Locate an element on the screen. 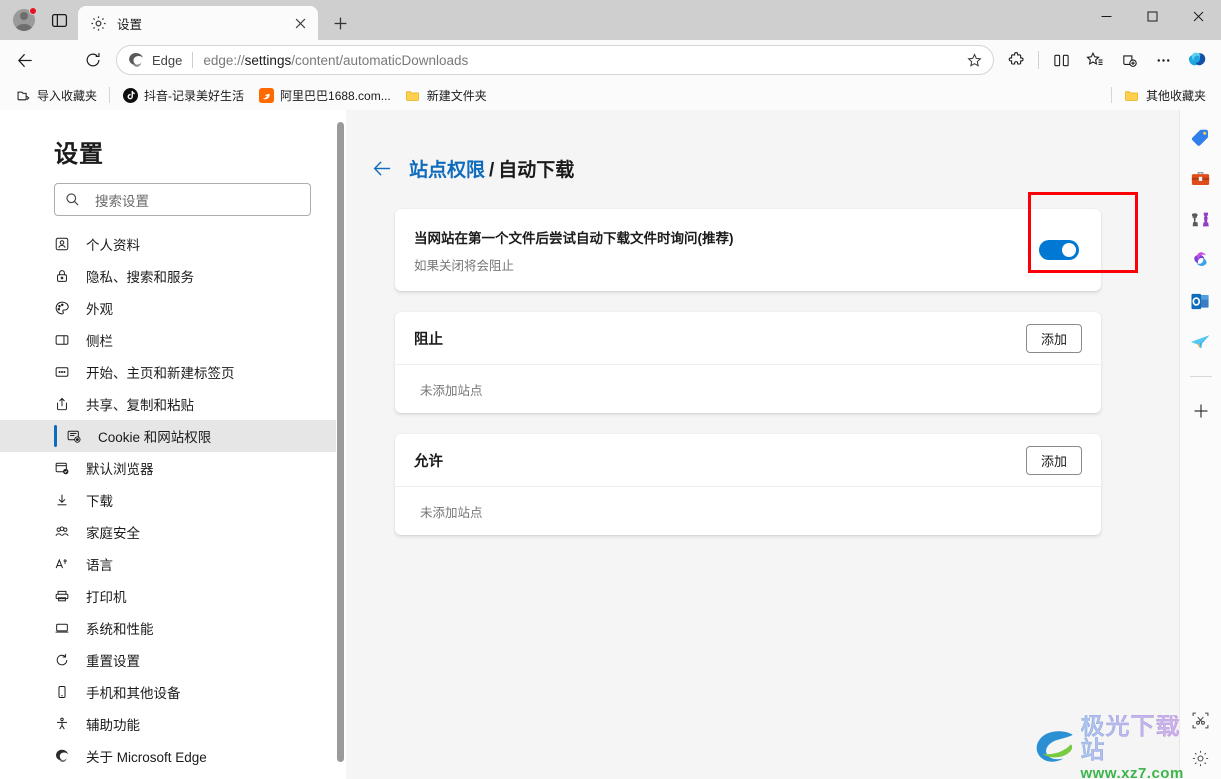 Image resolution: width=1221 pixels, height=779 pixels. refresh-icon is located at coordinates (93, 60).